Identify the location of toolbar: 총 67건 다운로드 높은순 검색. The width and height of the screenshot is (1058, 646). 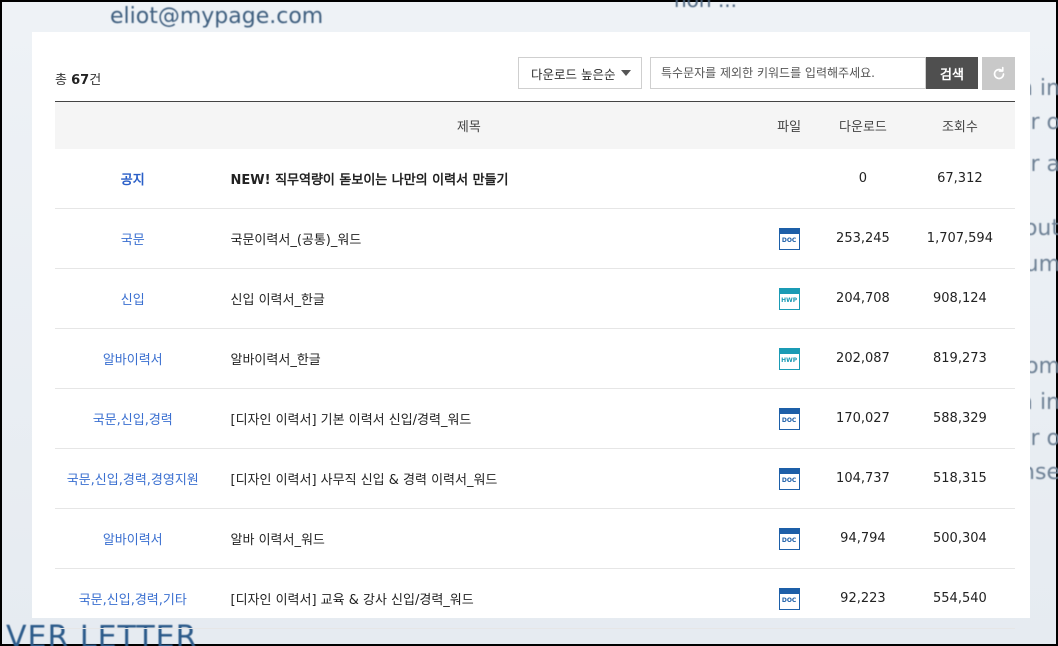
(531, 67).